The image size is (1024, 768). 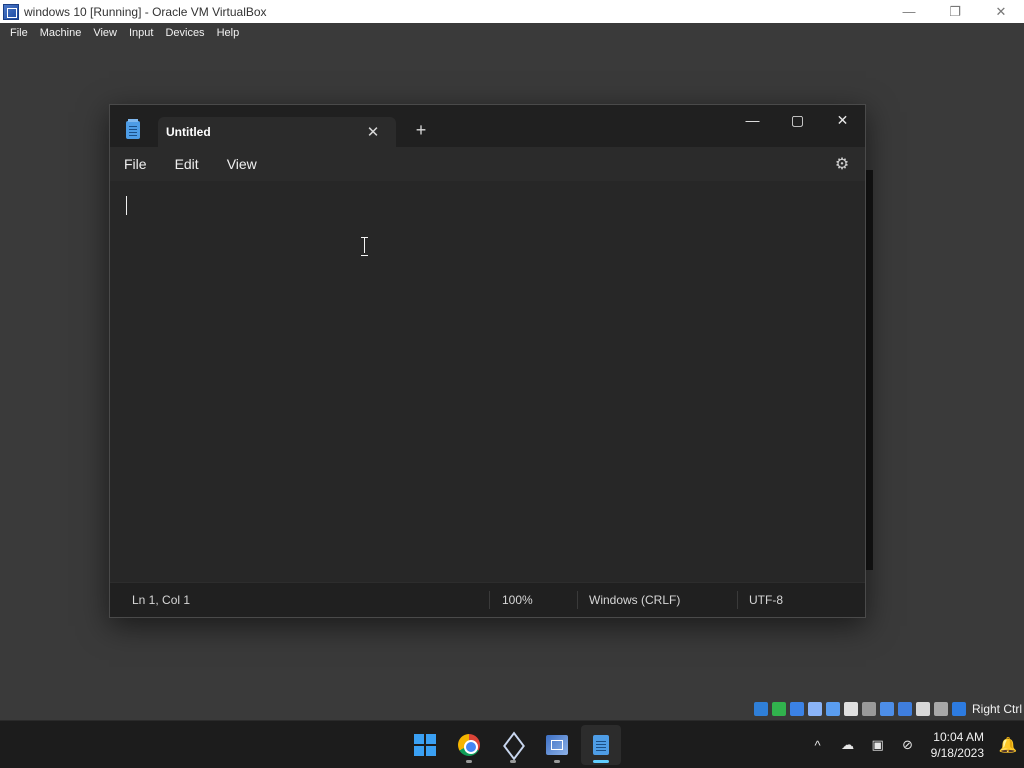 I want to click on cpu-icon, so click(x=922, y=709).